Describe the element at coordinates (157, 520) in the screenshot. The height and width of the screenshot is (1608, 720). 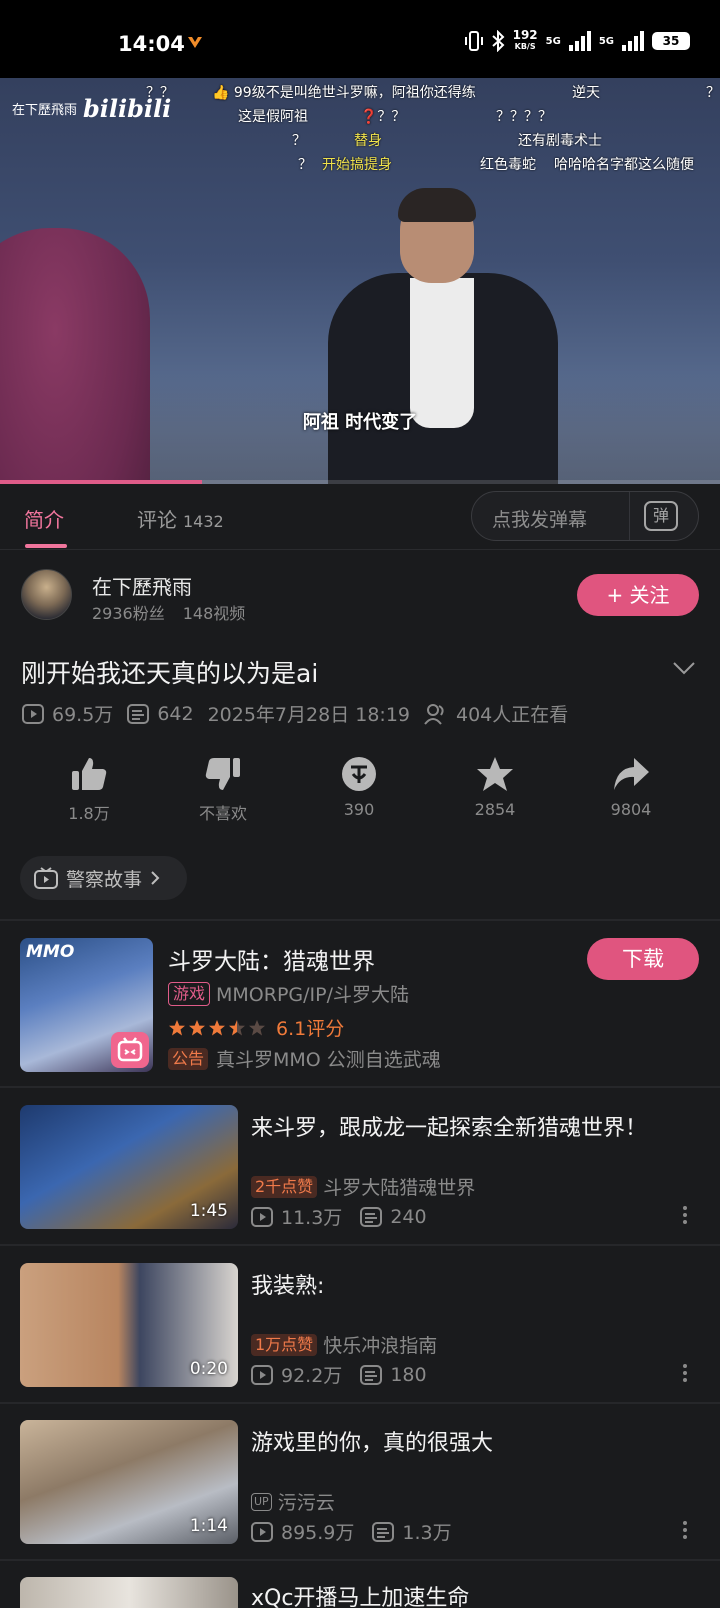
I see `tab-comments-label: 评论` at that location.